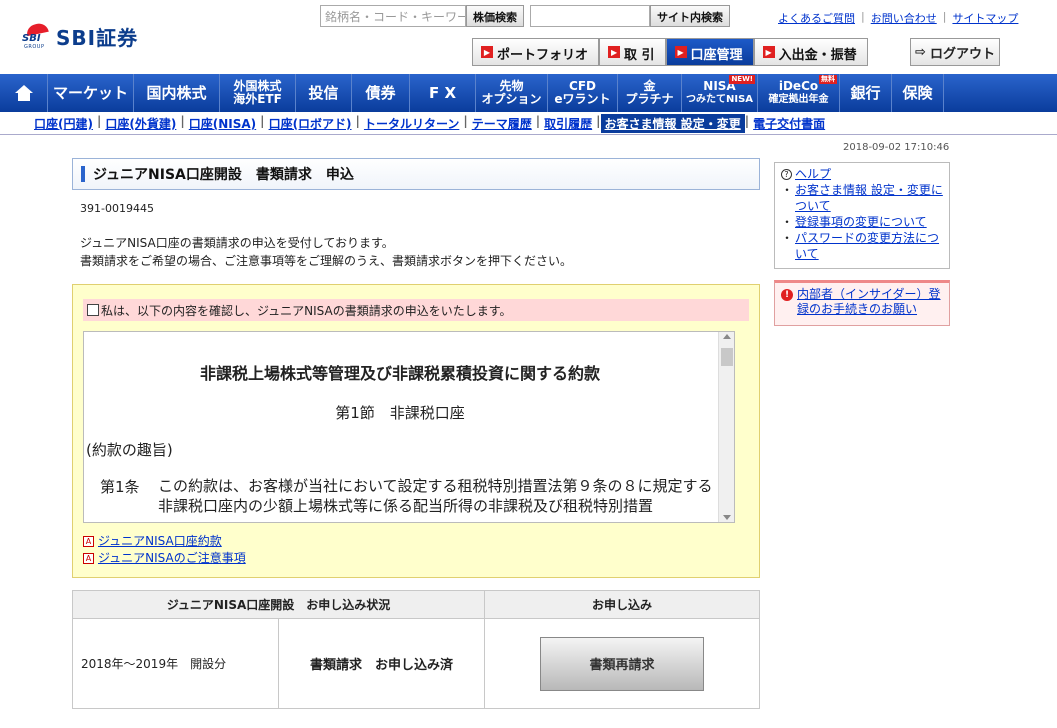 This screenshot has width=1057, height=728. What do you see at coordinates (720, 93) in the screenshot?
I see `nav-nisa: NEW! NISA つみたてNISA` at bounding box center [720, 93].